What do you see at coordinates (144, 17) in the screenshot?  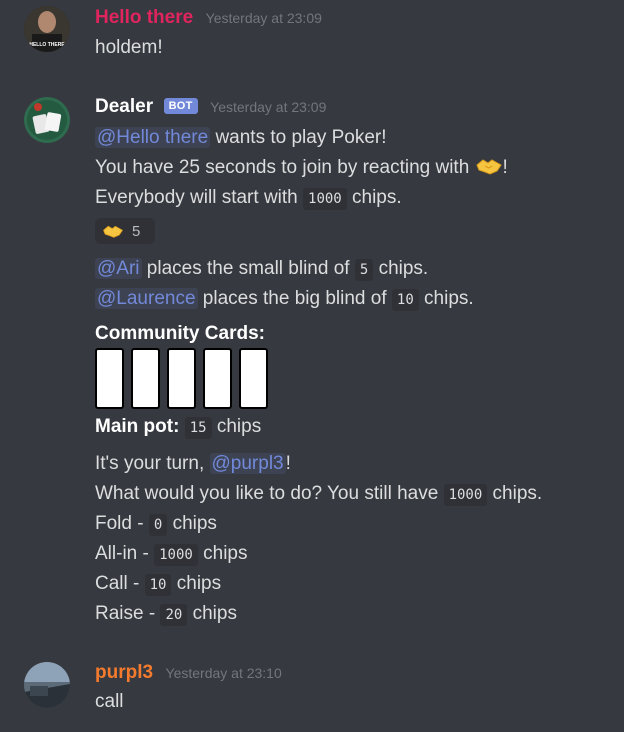 I see `username: Hello there` at bounding box center [144, 17].